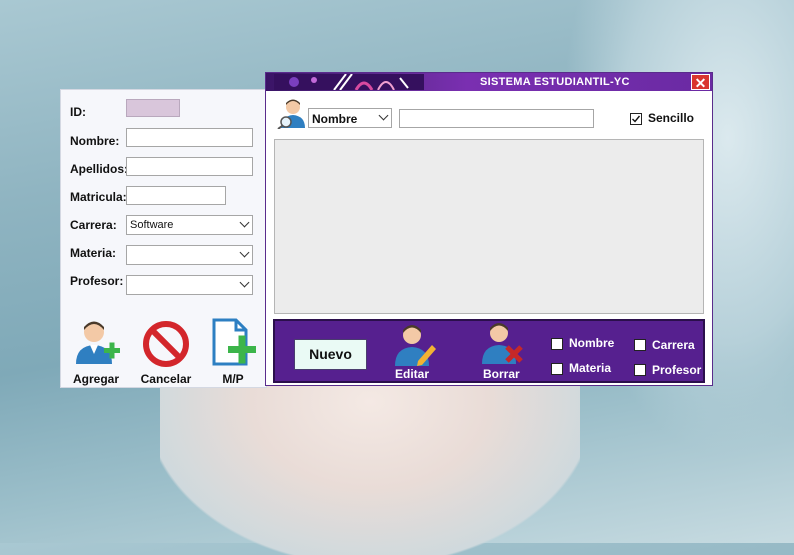  What do you see at coordinates (335, 119) in the screenshot?
I see `search-field-value: Nombre` at bounding box center [335, 119].